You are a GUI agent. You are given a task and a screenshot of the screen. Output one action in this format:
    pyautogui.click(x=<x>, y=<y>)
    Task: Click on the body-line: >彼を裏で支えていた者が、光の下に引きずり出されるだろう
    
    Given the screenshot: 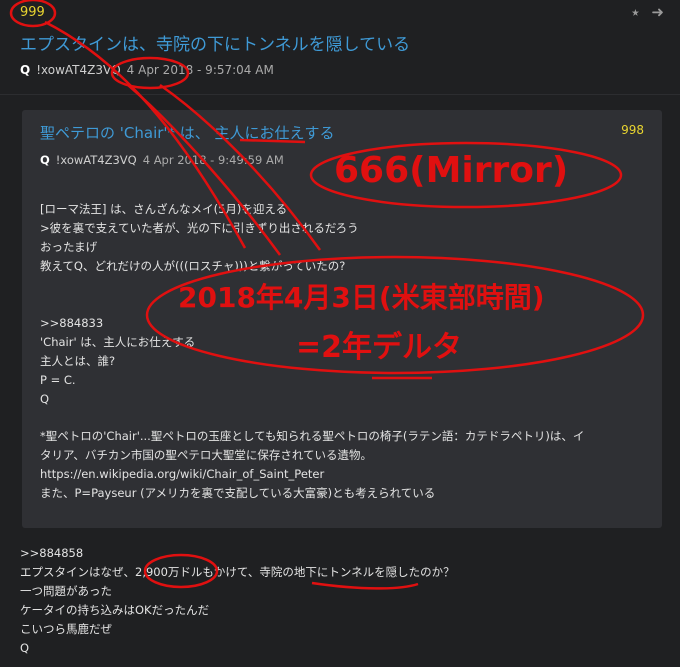 What is the action you would take?
    pyautogui.click(x=199, y=228)
    